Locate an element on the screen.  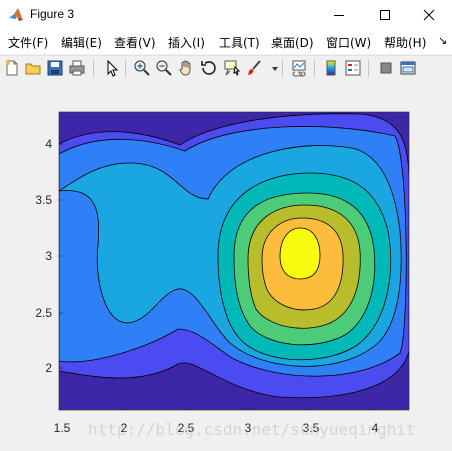
matlab-logo-icon is located at coordinates (16, 14).